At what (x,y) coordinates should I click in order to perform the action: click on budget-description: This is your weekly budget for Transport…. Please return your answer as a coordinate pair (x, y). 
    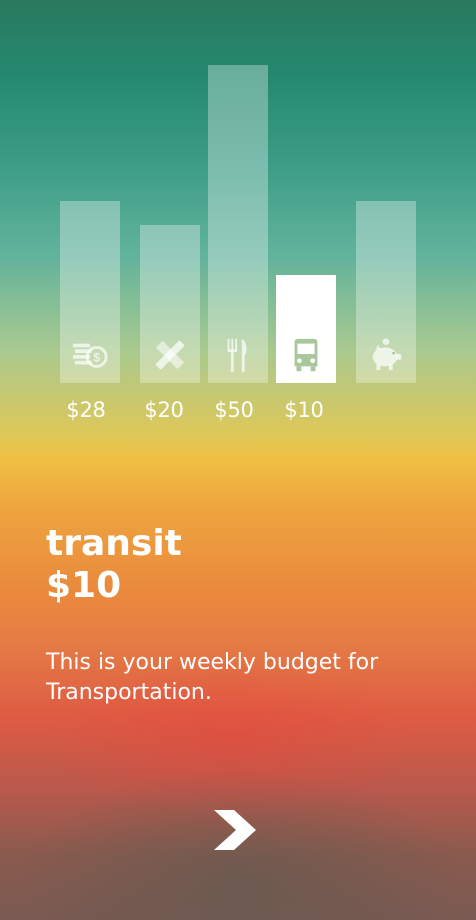
    Looking at the image, I should click on (212, 677).